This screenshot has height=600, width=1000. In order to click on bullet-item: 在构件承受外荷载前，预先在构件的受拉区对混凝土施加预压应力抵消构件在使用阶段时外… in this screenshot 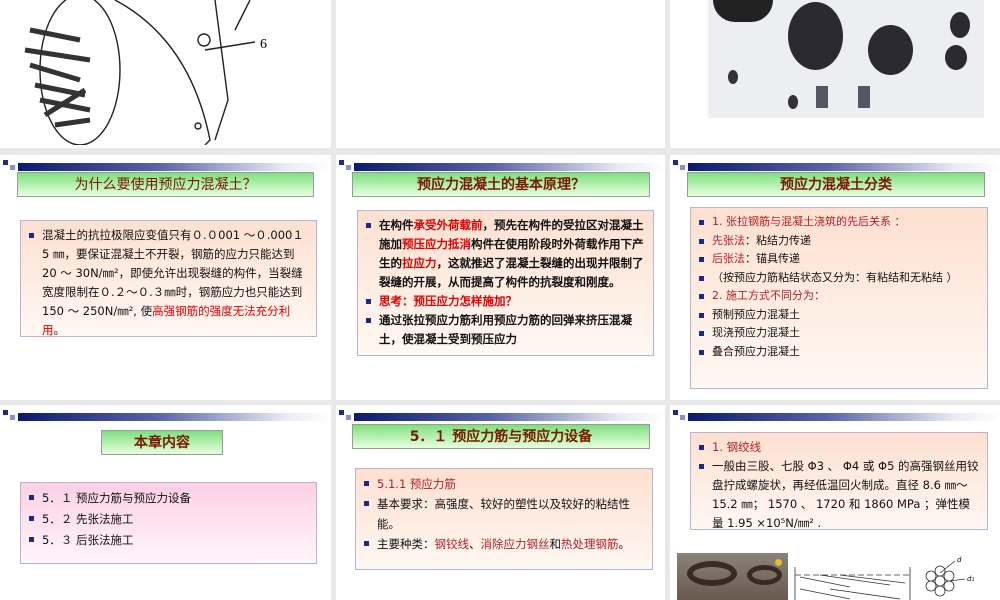, I will do `click(505, 254)`.